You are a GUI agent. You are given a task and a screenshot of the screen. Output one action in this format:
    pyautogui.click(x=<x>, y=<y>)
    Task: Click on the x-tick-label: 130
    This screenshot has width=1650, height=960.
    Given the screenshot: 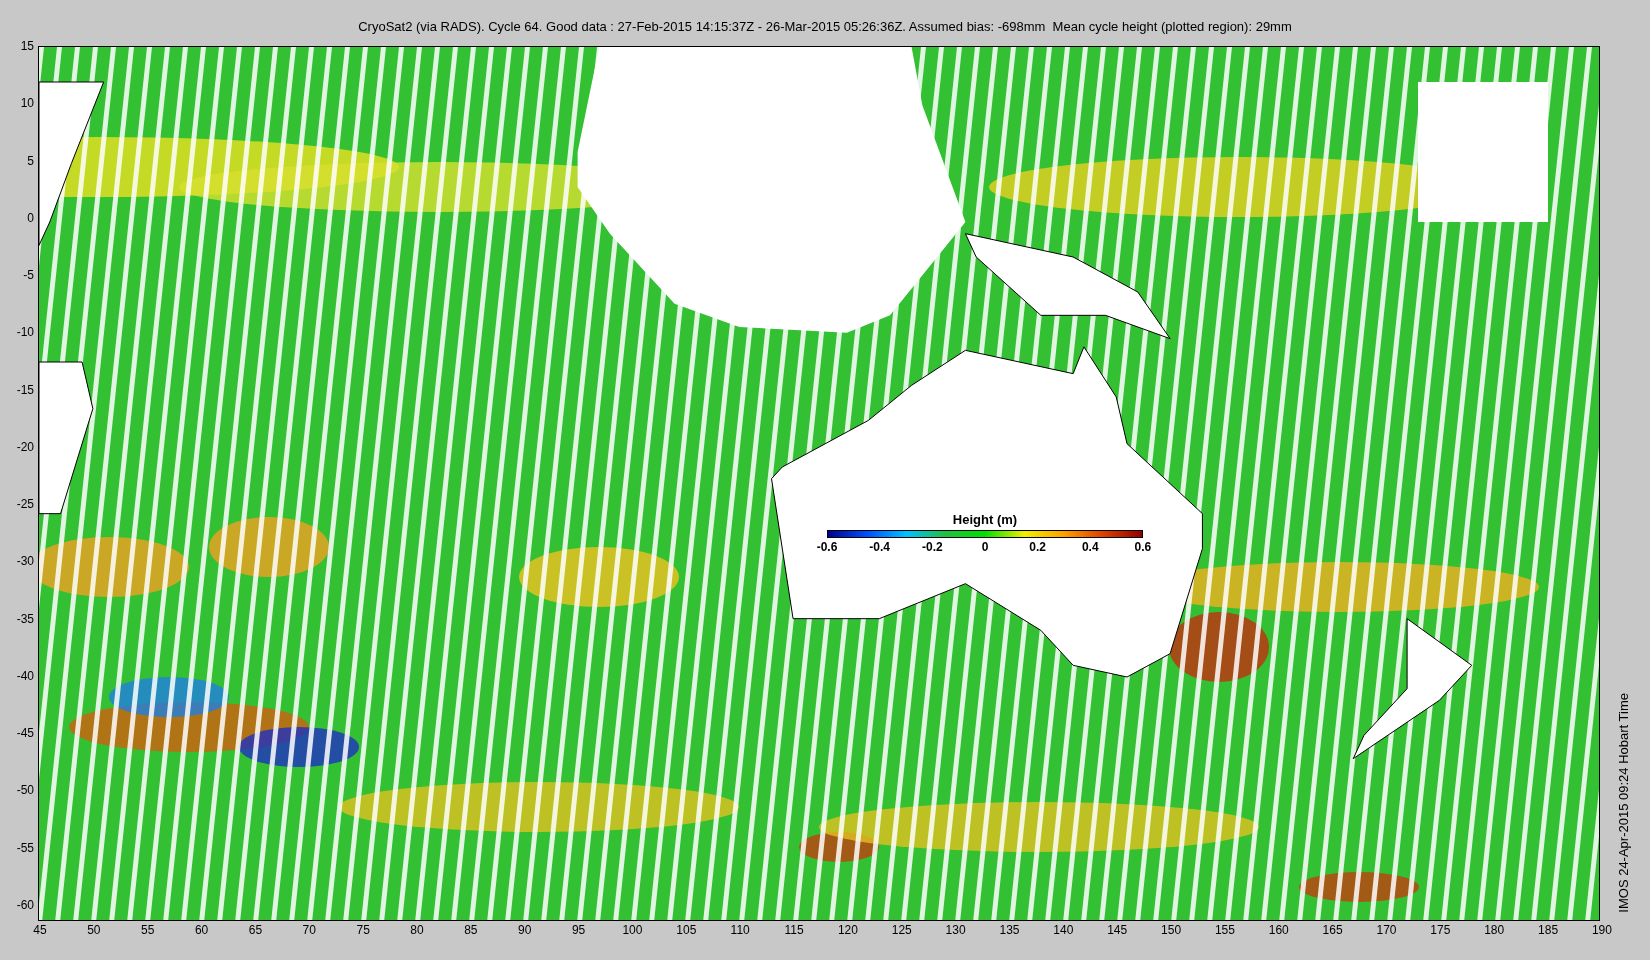 What is the action you would take?
    pyautogui.click(x=955, y=930)
    